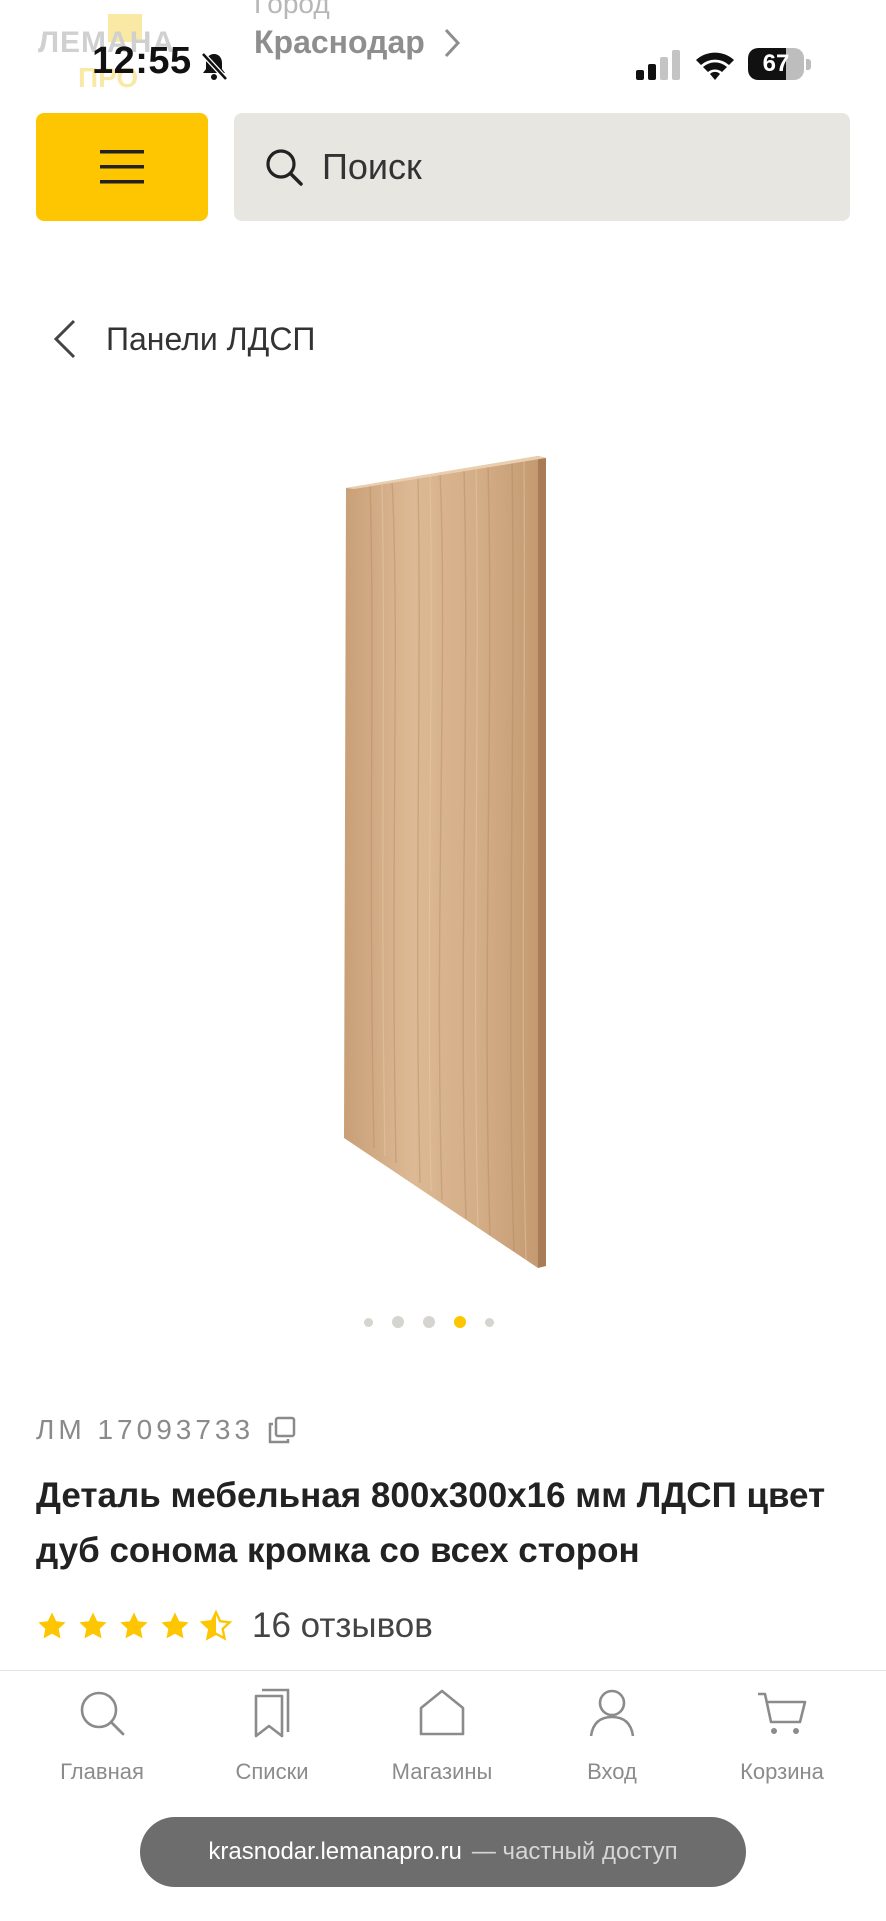 The width and height of the screenshot is (886, 1921). I want to click on breadcrumb: Панели ЛДСП, so click(183, 339).